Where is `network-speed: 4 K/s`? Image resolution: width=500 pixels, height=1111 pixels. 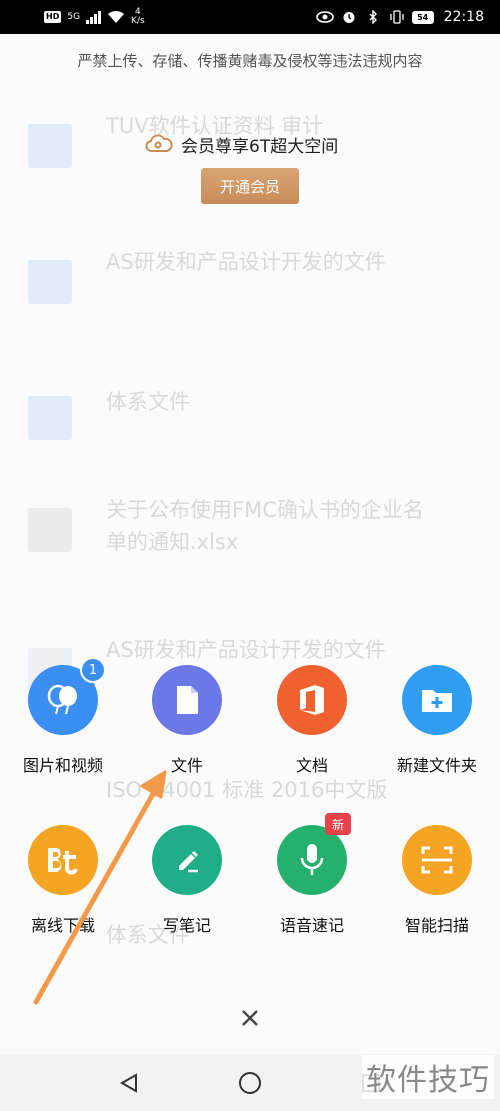
network-speed: 4 K/s is located at coordinates (138, 17).